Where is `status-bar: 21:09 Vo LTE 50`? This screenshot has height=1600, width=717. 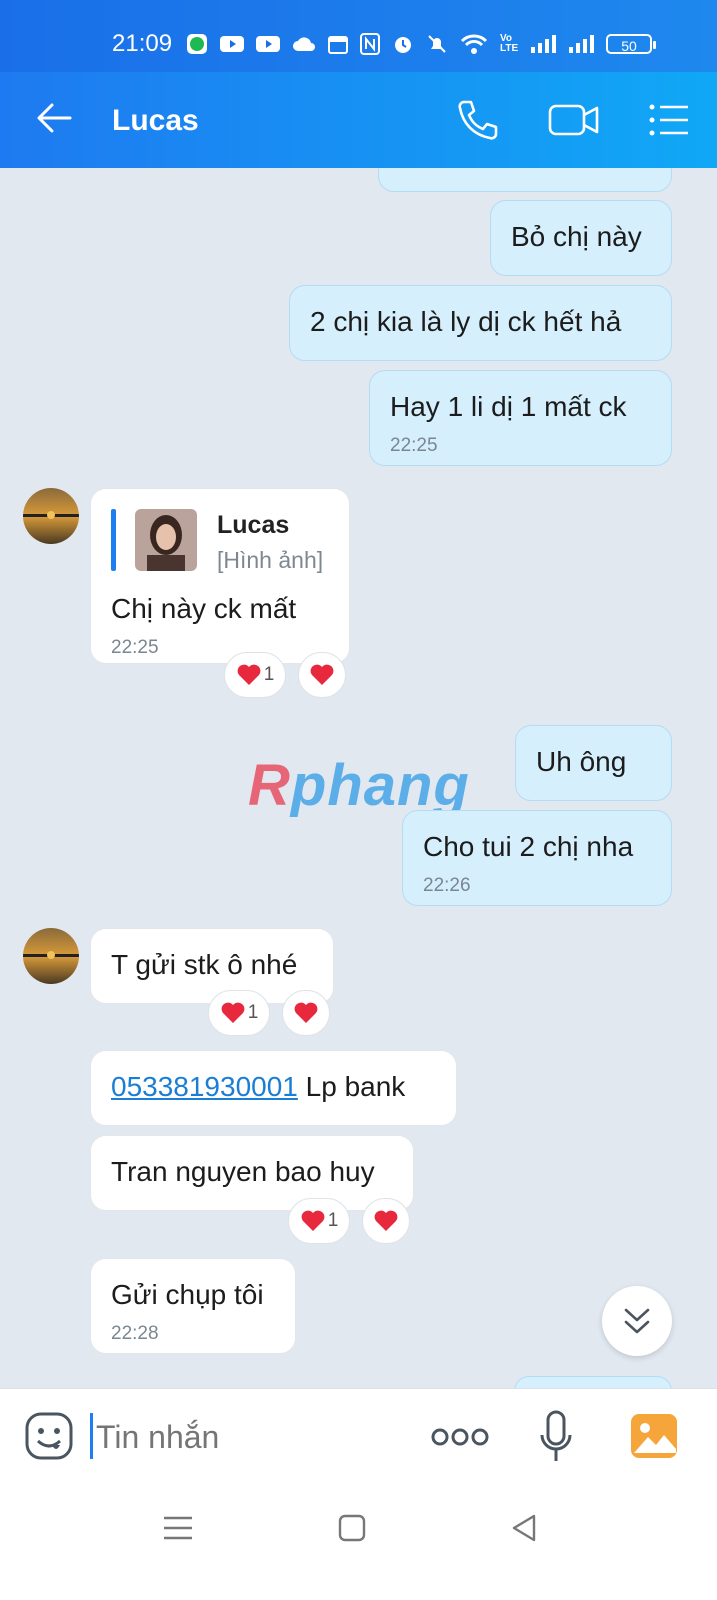 status-bar: 21:09 Vo LTE 50 is located at coordinates (358, 36).